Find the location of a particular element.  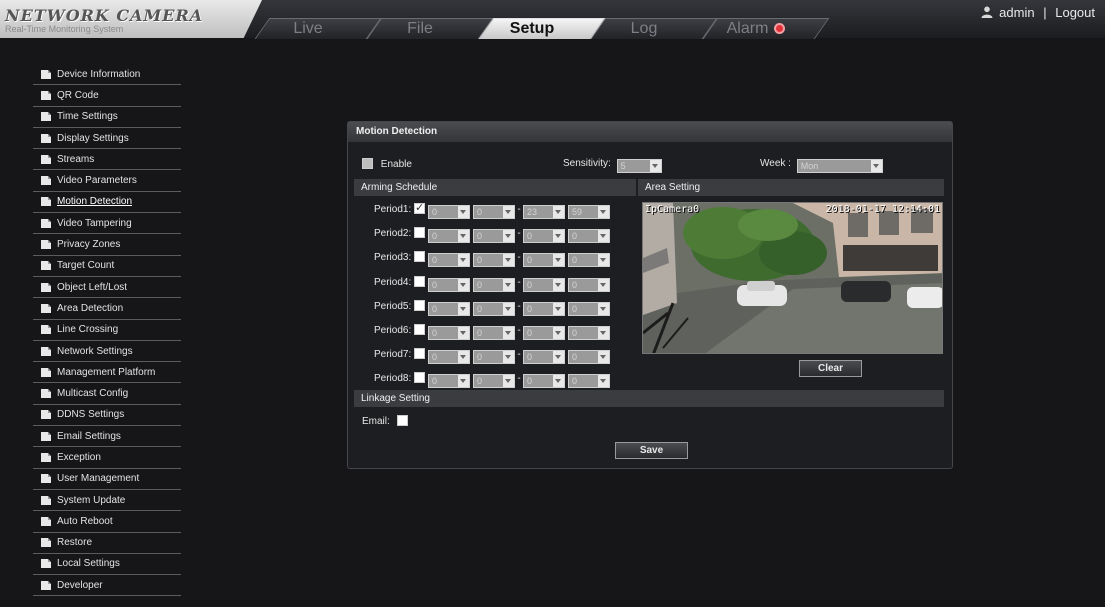

clear-button: Clear is located at coordinates (830, 368).